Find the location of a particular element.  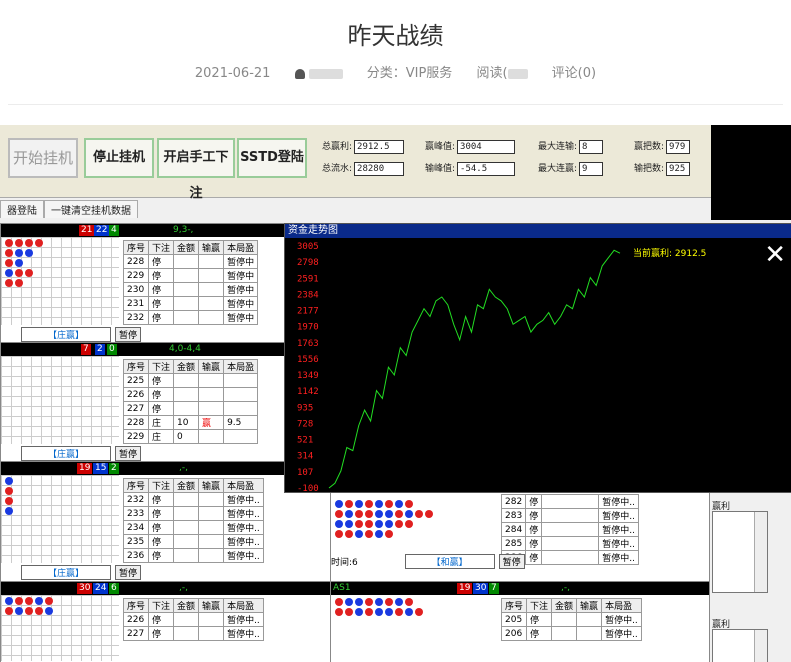

count-red: 30 is located at coordinates (85, 588).